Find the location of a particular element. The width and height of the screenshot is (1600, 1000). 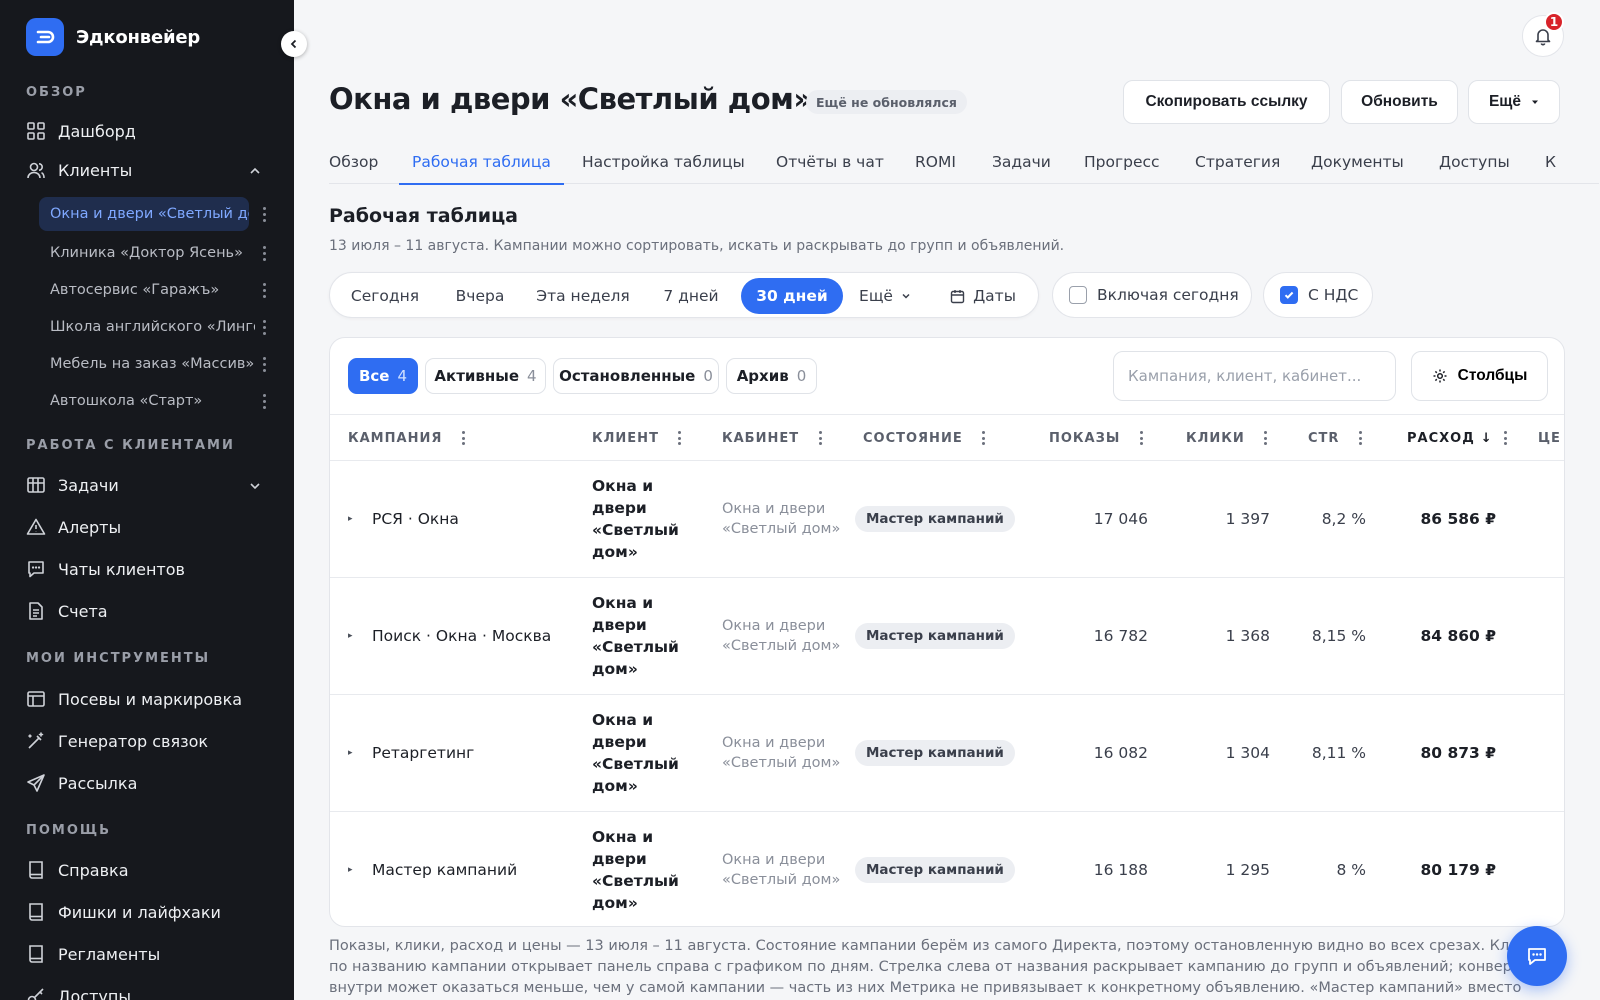

filter-active: Активные 4 is located at coordinates (485, 376).